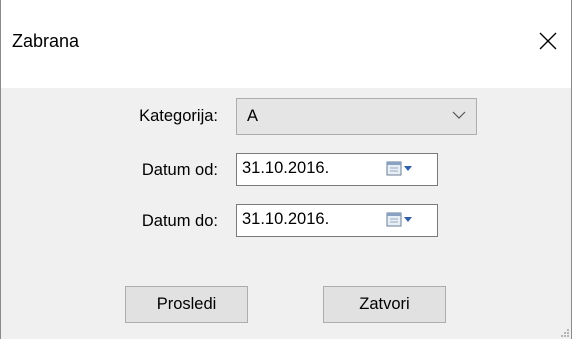 This screenshot has height=339, width=574. Describe the element at coordinates (285, 219) in the screenshot. I see `datum-do-value: 31.10.2016.` at that location.